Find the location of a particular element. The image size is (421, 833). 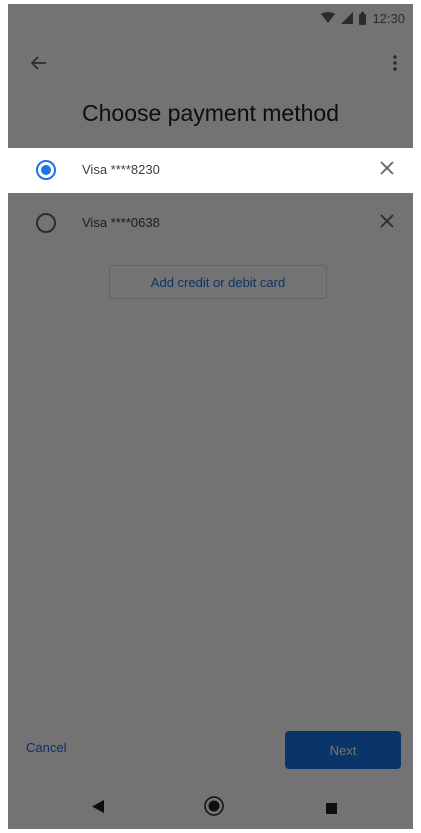

selected-payment-row: Visa ****8230 is located at coordinates (210, 170).